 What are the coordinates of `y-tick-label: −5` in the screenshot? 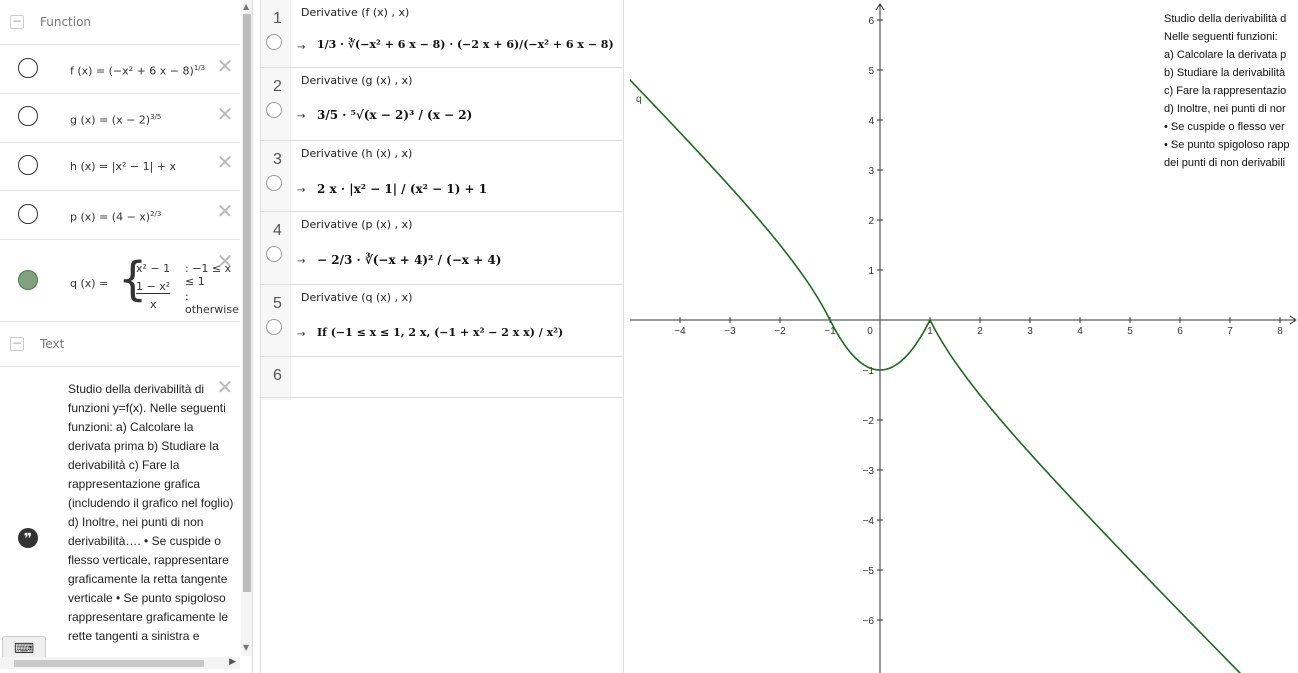 It's located at (869, 571).